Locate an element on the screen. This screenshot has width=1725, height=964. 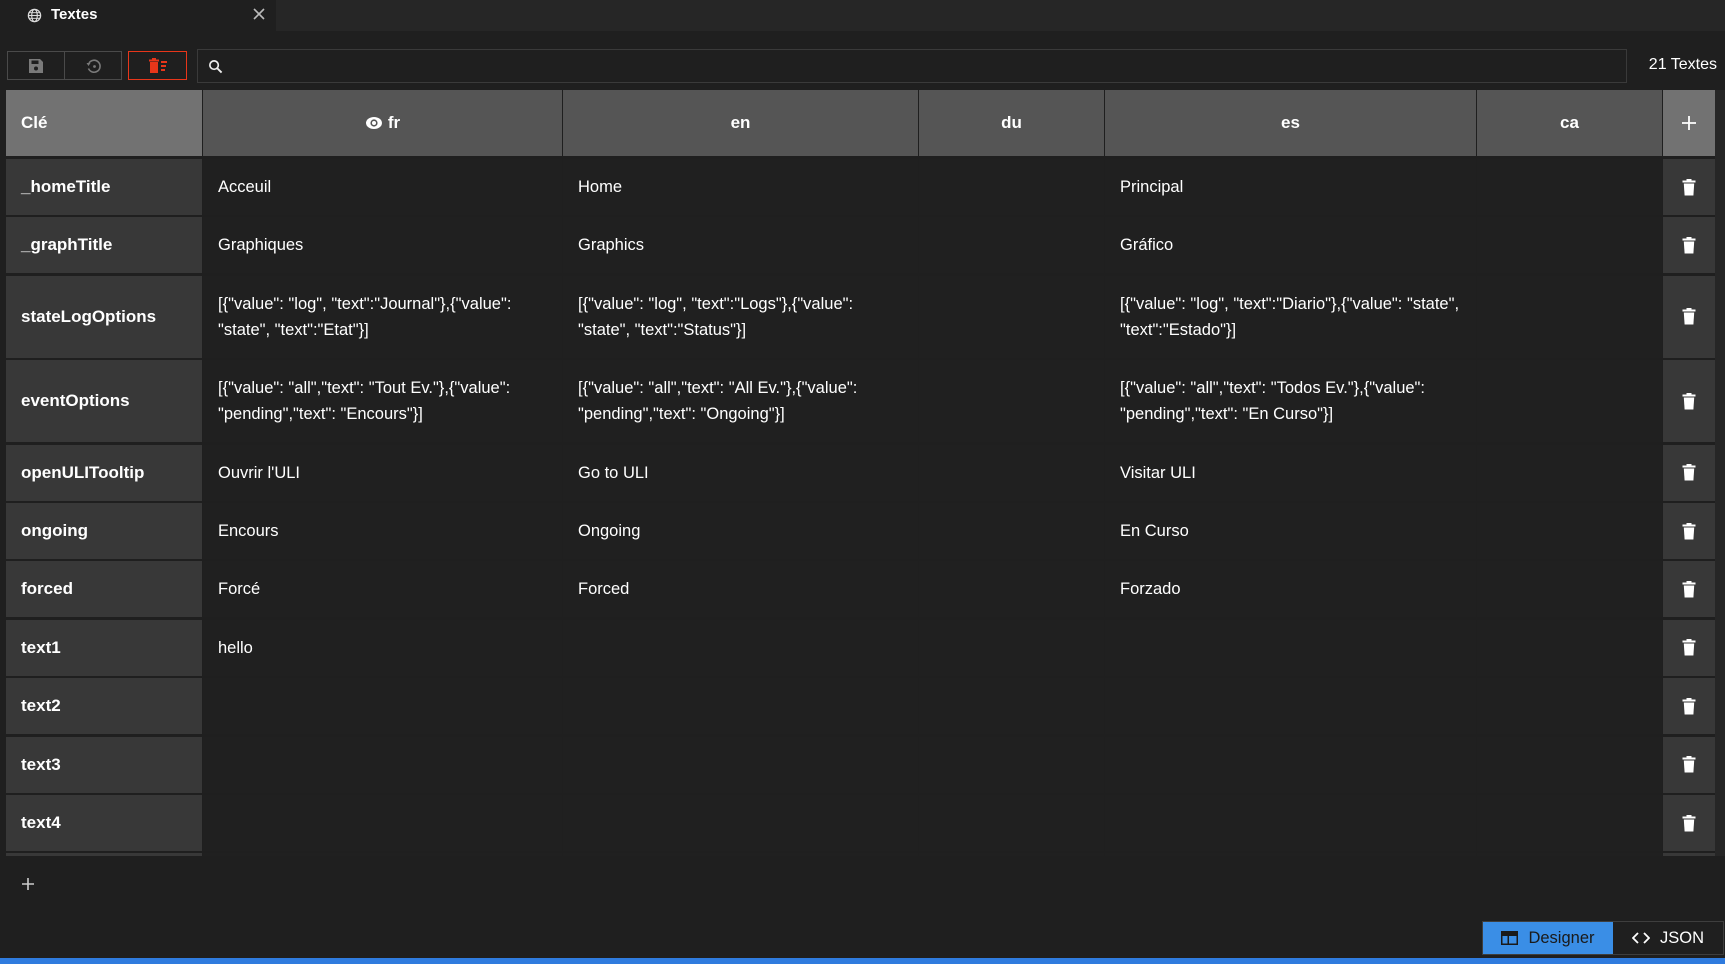
search-input is located at coordinates (924, 67).